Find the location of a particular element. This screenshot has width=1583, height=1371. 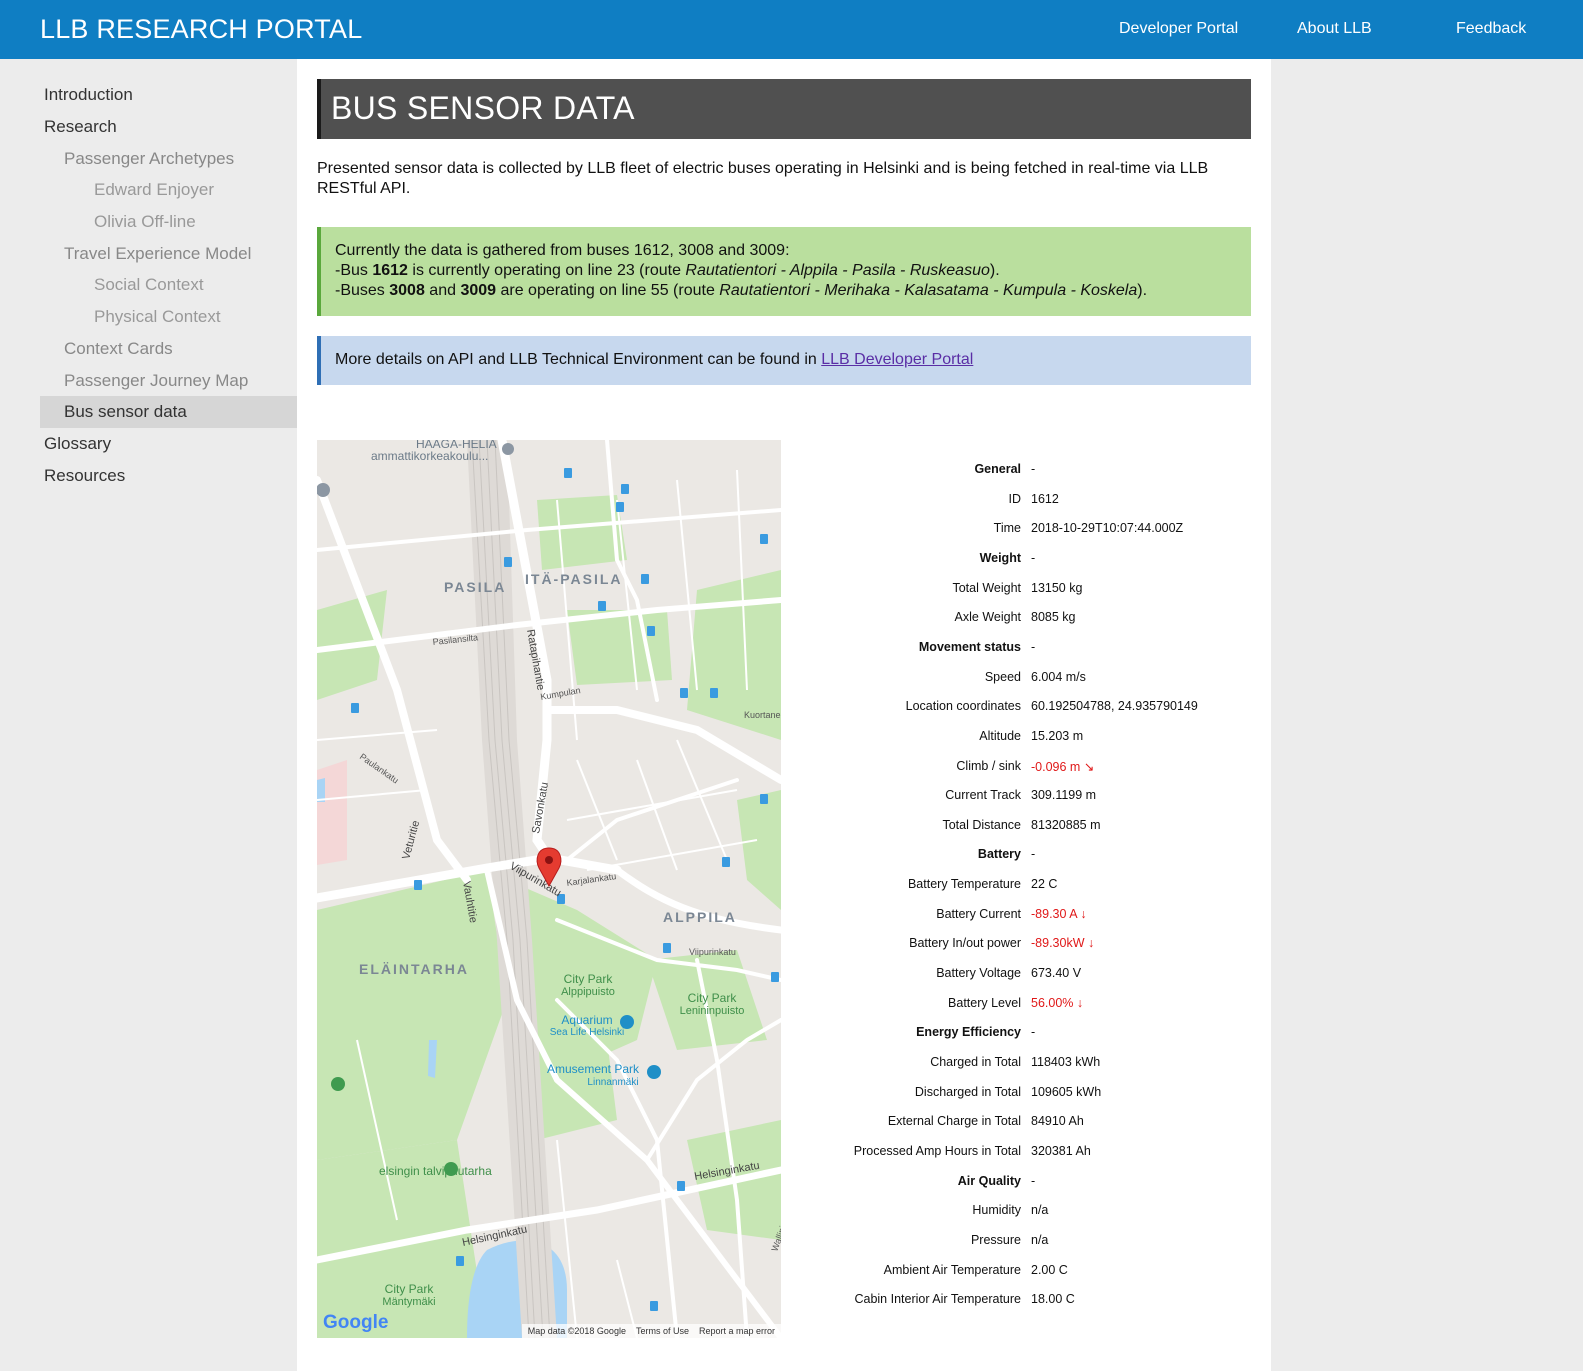

sensor-row: Climb / sink -0.096 m ↘ is located at coordinates (1037, 769).